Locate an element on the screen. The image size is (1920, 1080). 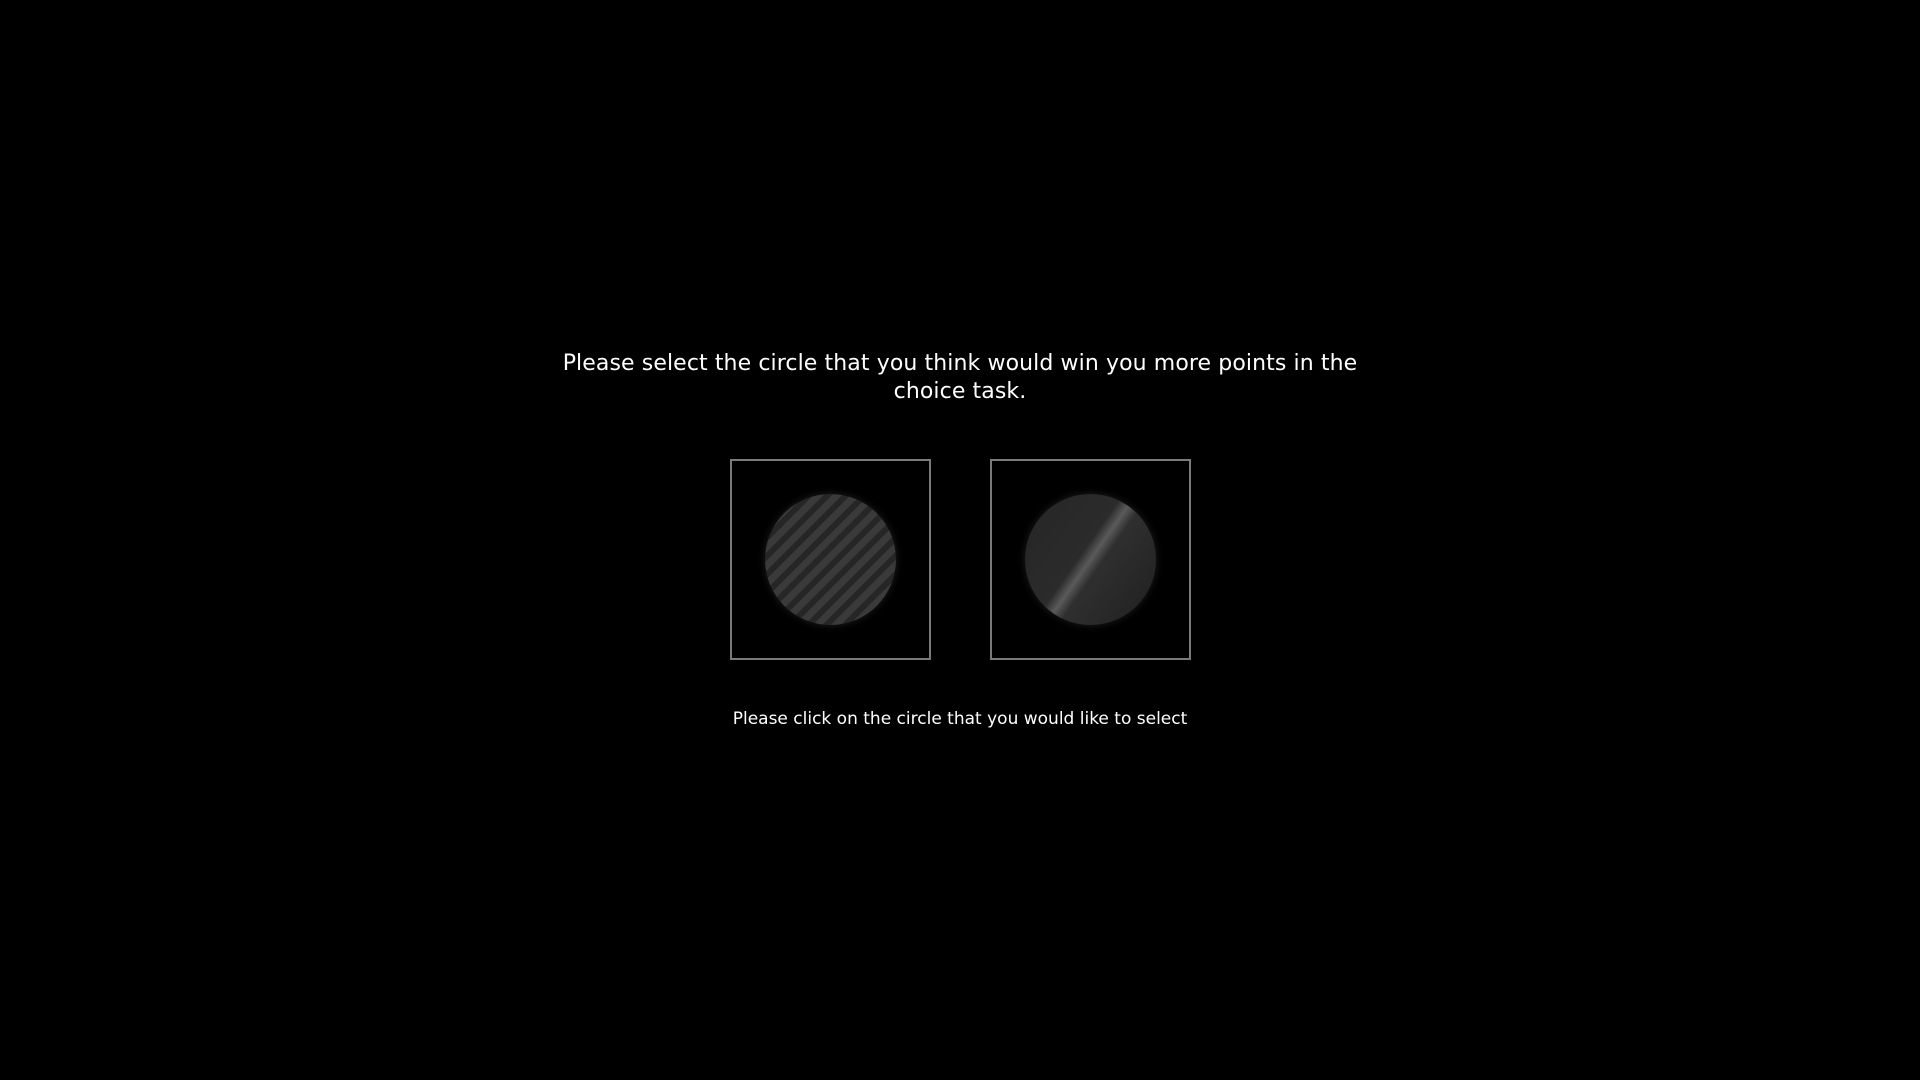
striped-circle-option is located at coordinates (830, 559).